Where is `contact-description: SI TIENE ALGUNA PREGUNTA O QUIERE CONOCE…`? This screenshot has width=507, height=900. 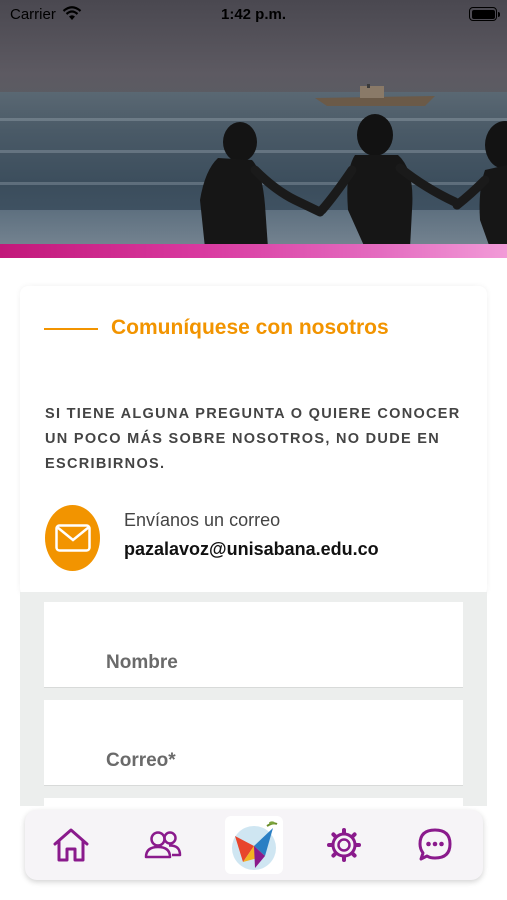
contact-description: SI TIENE ALGUNA PREGUNTA O QUIERE CONOCE… is located at coordinates (253, 439).